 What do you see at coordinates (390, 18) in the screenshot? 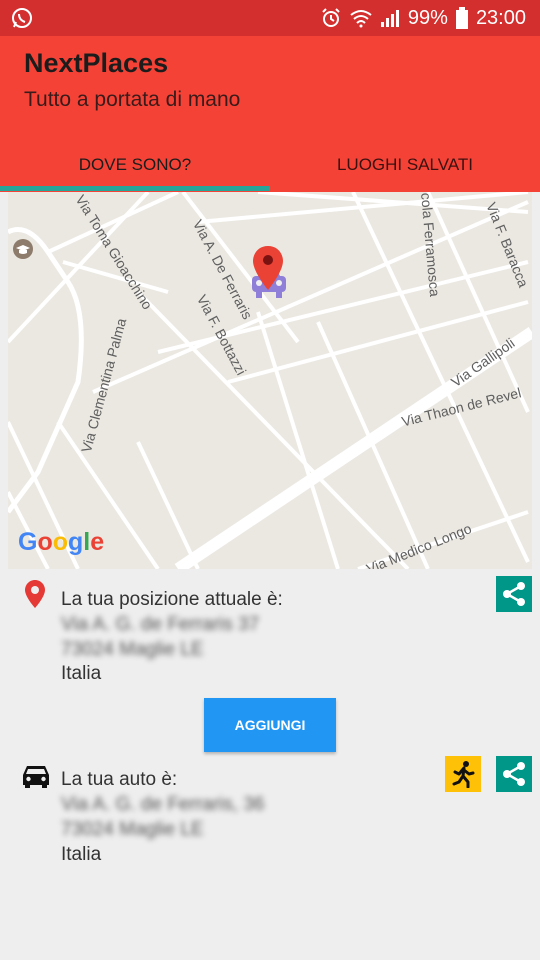
I see `signal-icon` at bounding box center [390, 18].